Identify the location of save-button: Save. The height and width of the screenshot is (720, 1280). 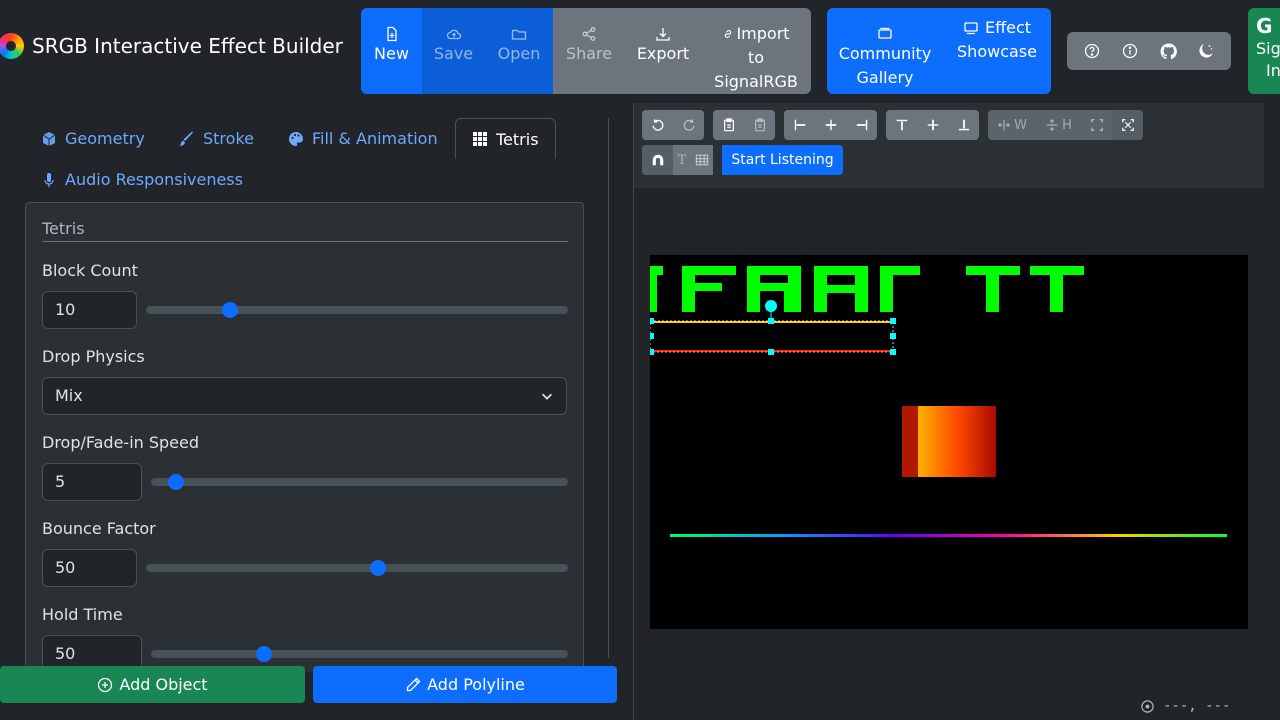
(453, 51).